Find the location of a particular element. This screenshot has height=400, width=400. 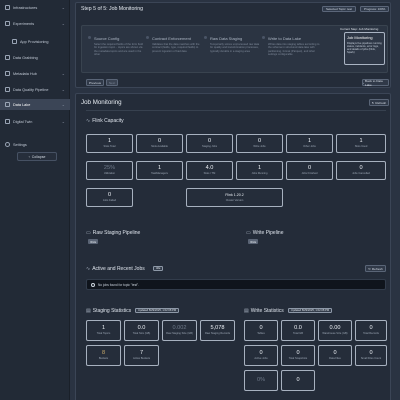

write-pipeline-title: Write Pipeline is located at coordinates (268, 233).